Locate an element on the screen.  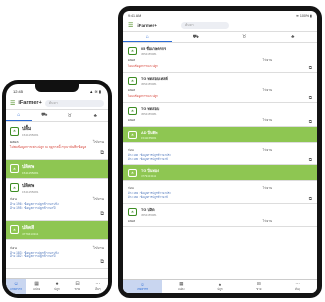
farmer-name: ปลิดสี is located at coordinates (28, 228).